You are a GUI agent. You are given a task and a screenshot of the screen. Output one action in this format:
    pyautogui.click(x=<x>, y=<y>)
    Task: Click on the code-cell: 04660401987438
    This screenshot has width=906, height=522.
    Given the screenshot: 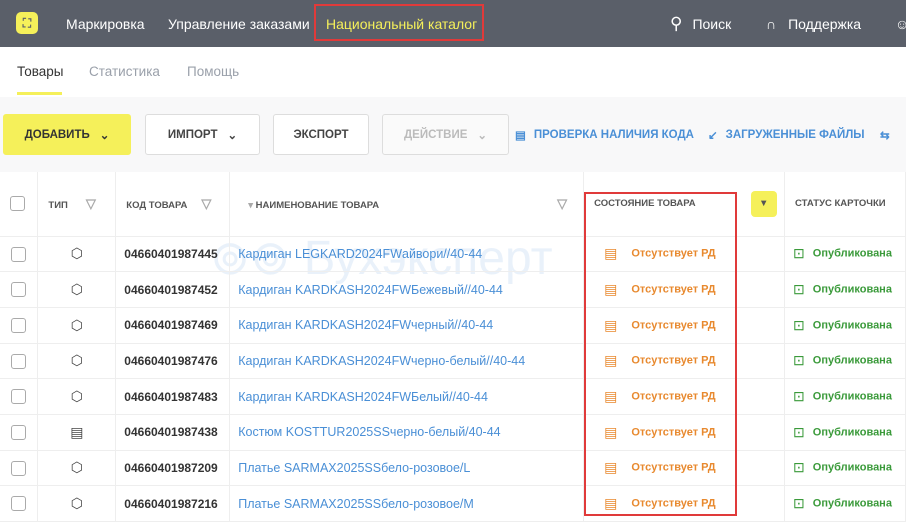 What is the action you would take?
    pyautogui.click(x=173, y=432)
    